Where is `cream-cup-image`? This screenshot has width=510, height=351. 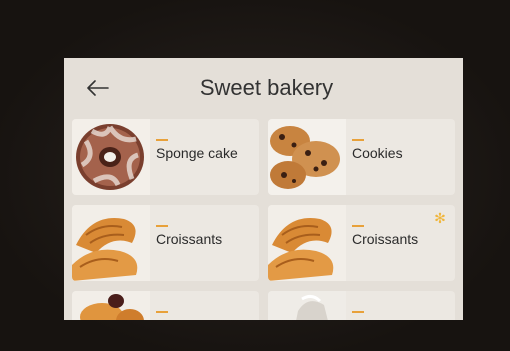
cream-cup-image is located at coordinates (307, 305).